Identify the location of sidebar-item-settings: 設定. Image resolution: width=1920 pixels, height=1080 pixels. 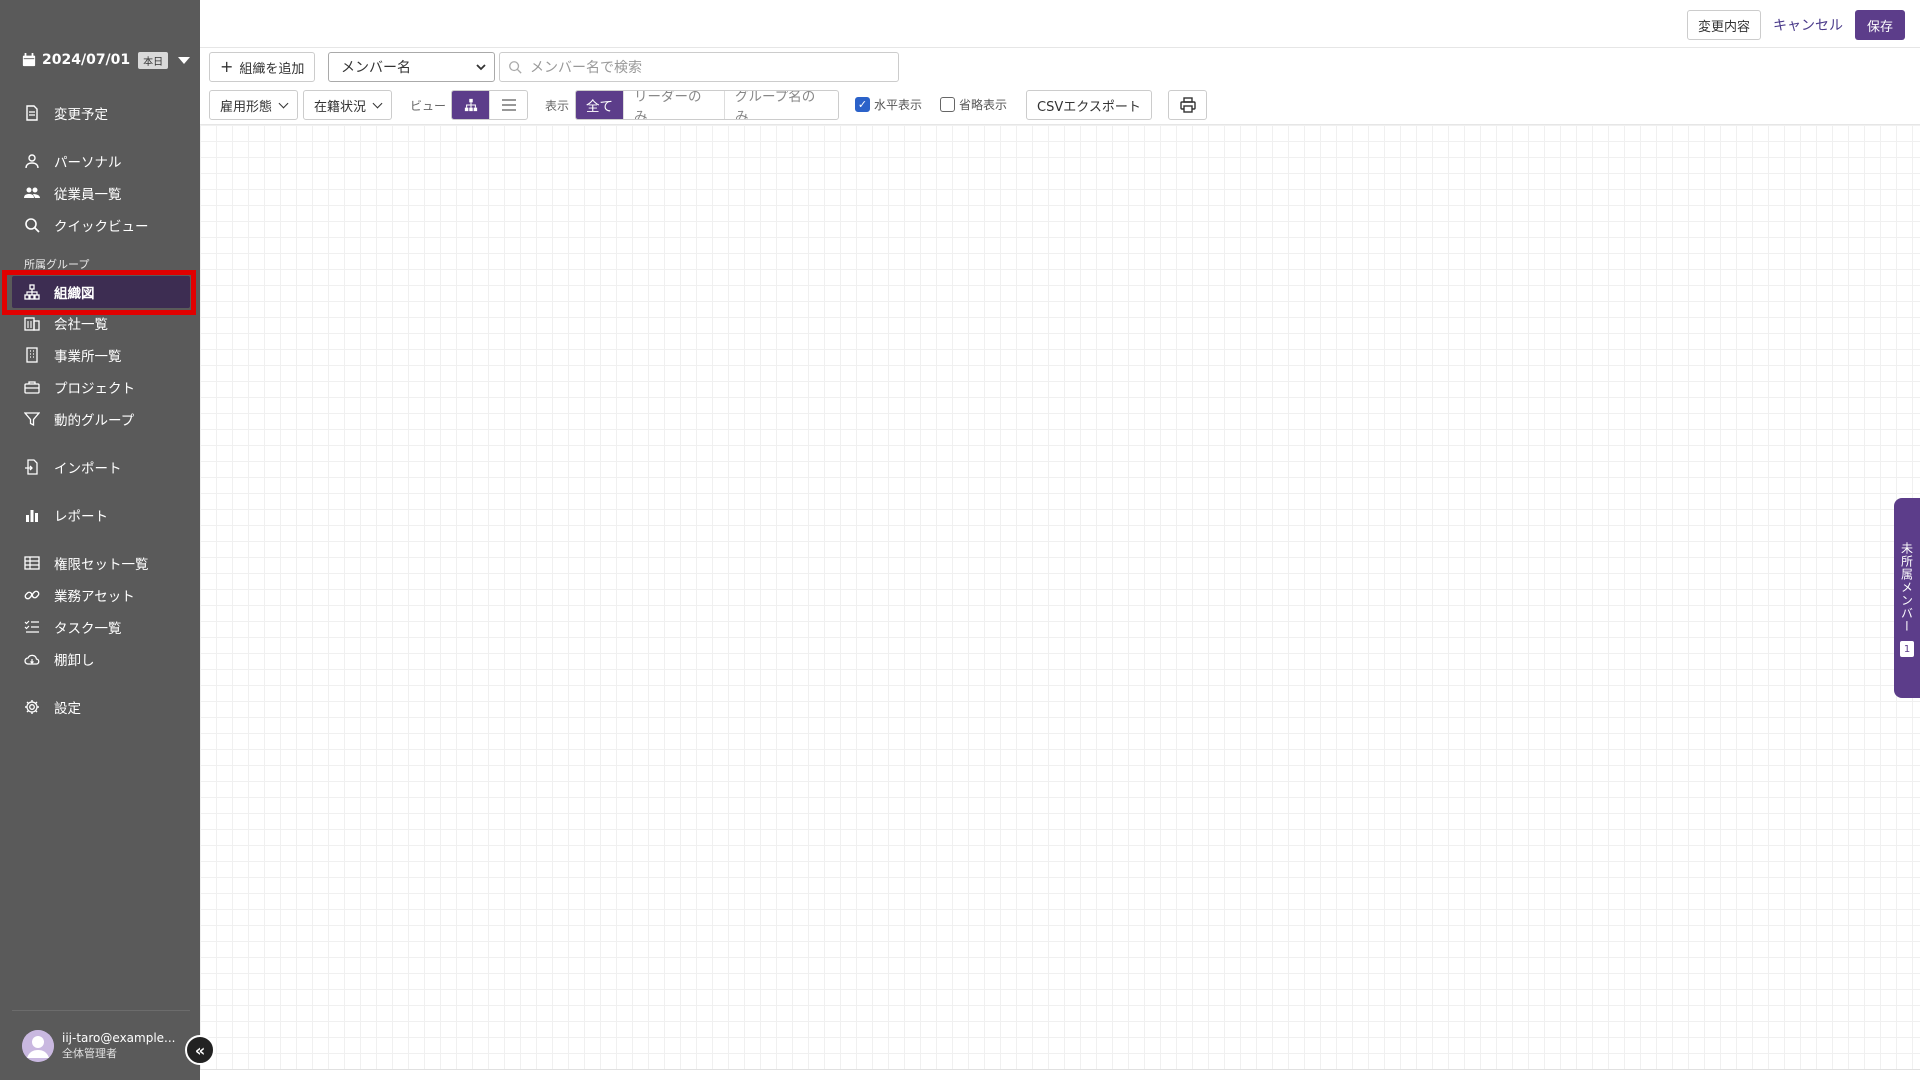
(101, 707).